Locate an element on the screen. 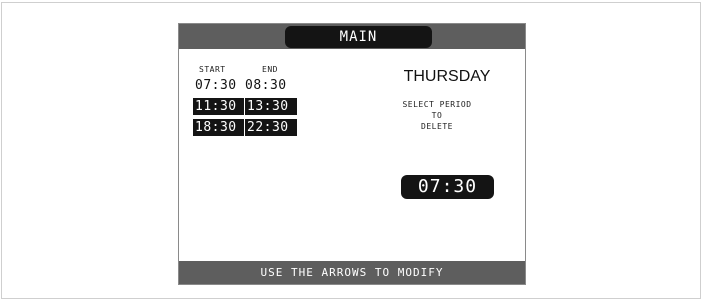 This screenshot has height=300, width=705. footer-hint: USE THE ARROWS TO MODIFY is located at coordinates (352, 272).